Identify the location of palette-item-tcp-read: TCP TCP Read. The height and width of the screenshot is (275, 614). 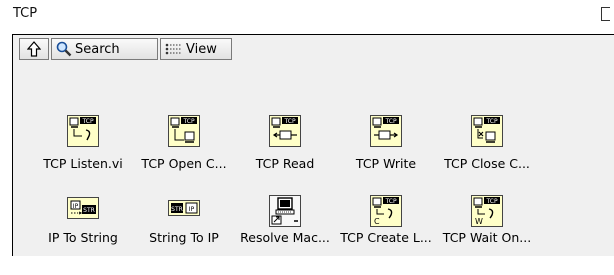
(285, 155).